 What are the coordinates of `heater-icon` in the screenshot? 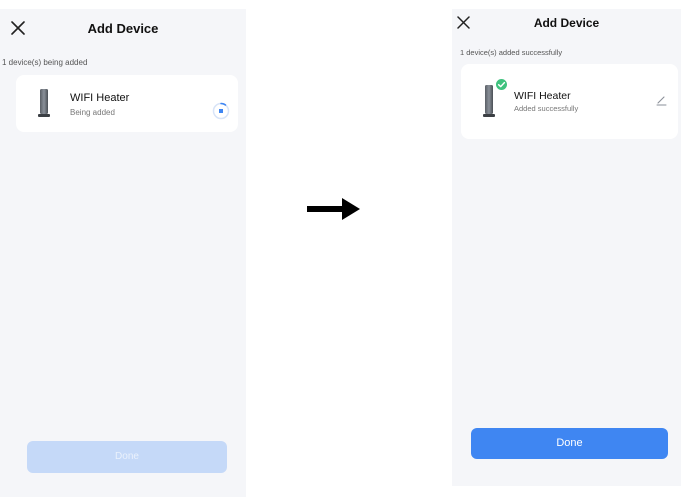 It's located at (44, 103).